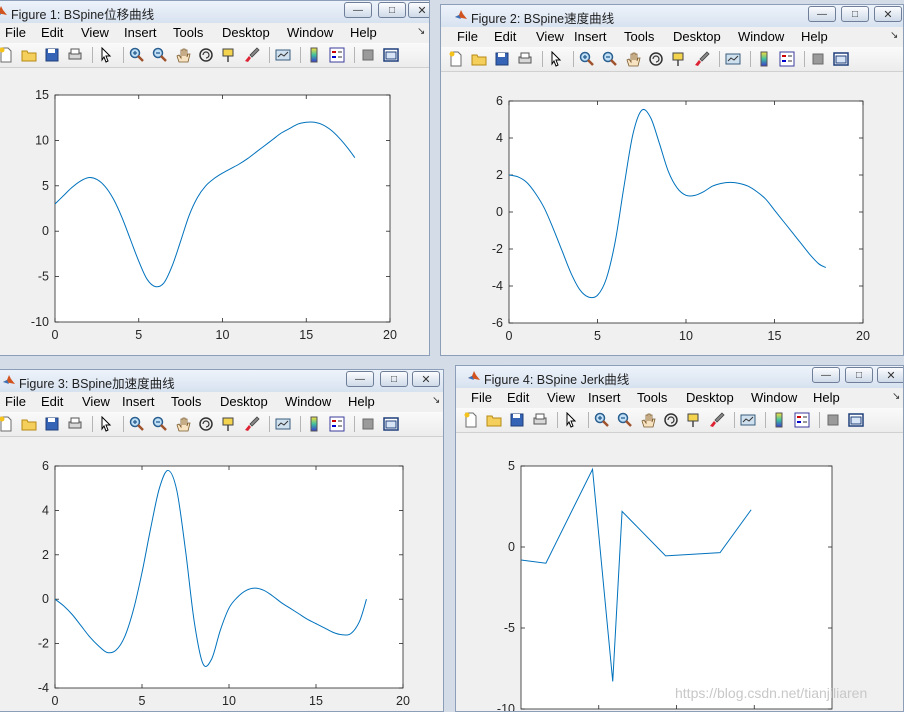 This screenshot has width=904, height=712. What do you see at coordinates (214, 12) in the screenshot?
I see `title-bar: Figure 1: BSpine位移曲线 — □ ✕` at bounding box center [214, 12].